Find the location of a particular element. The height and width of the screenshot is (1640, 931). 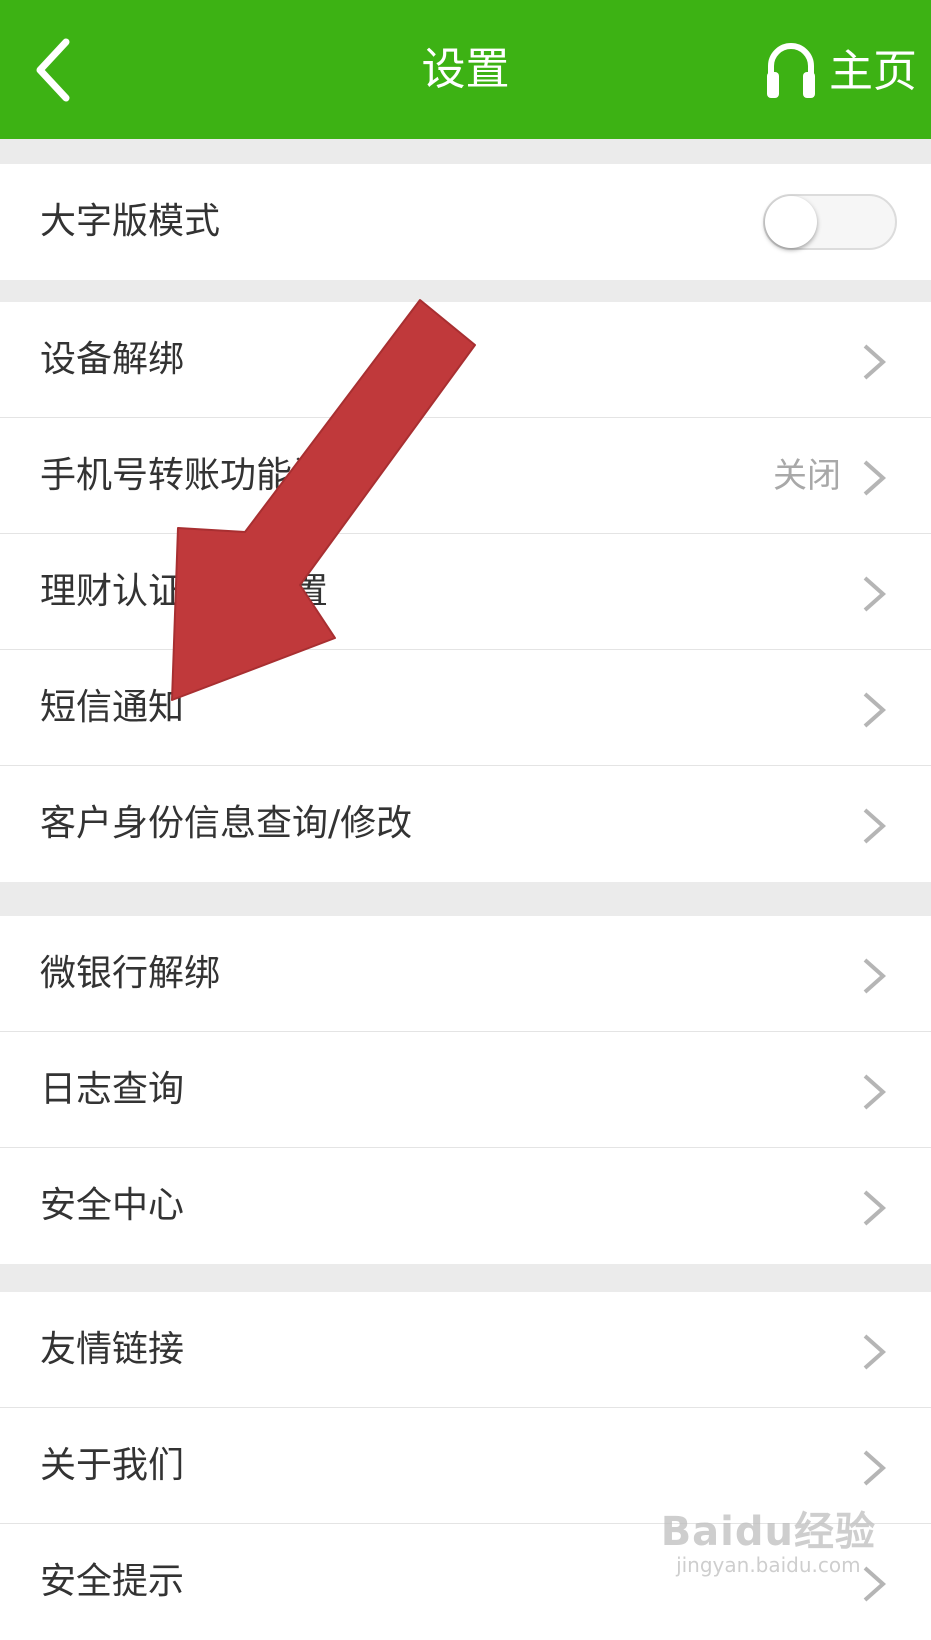

row-label: 关于我们 is located at coordinates (112, 1465).